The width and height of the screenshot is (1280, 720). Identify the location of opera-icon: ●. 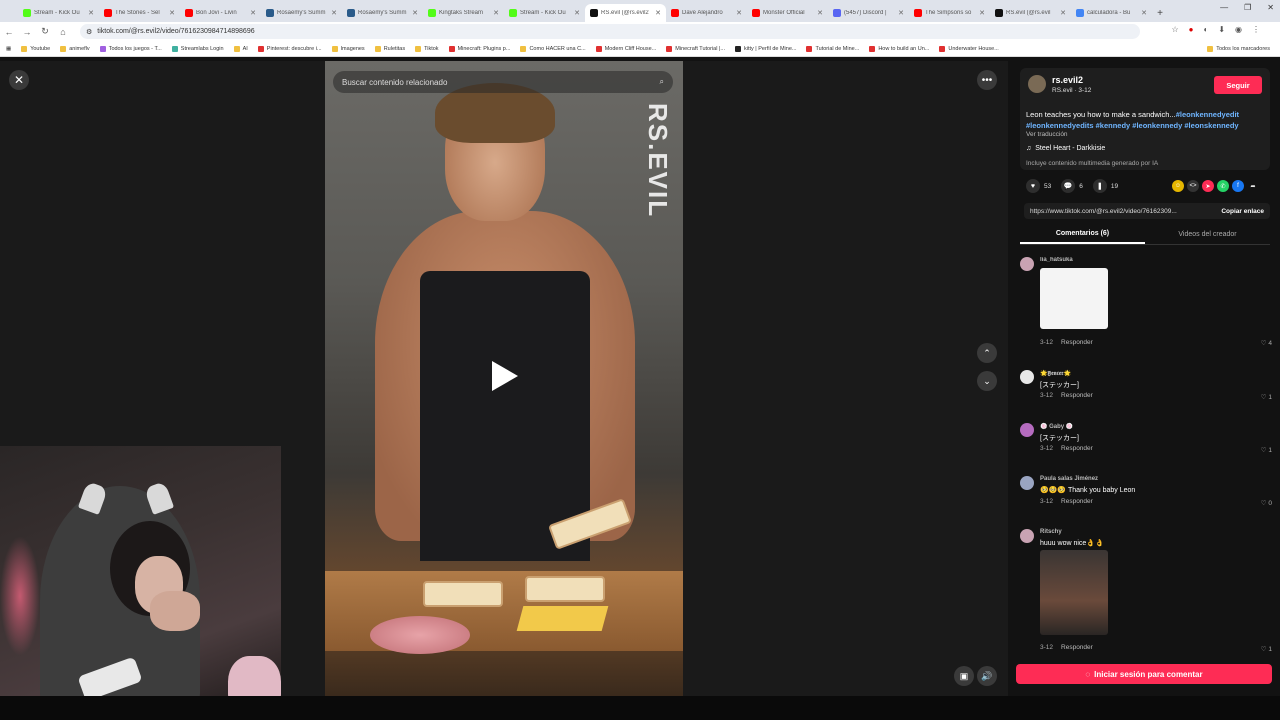
(1191, 29).